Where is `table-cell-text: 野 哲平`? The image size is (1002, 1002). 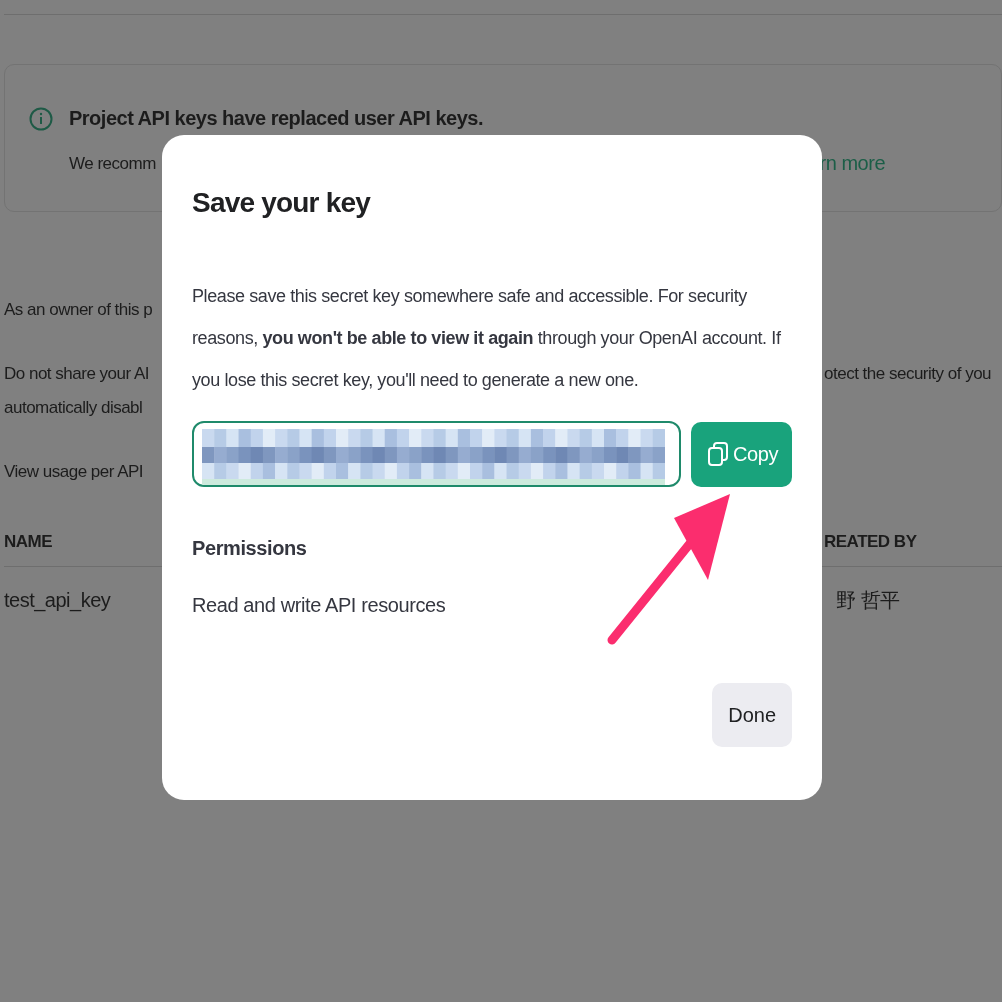
table-cell-text: 野 哲平 is located at coordinates (868, 600).